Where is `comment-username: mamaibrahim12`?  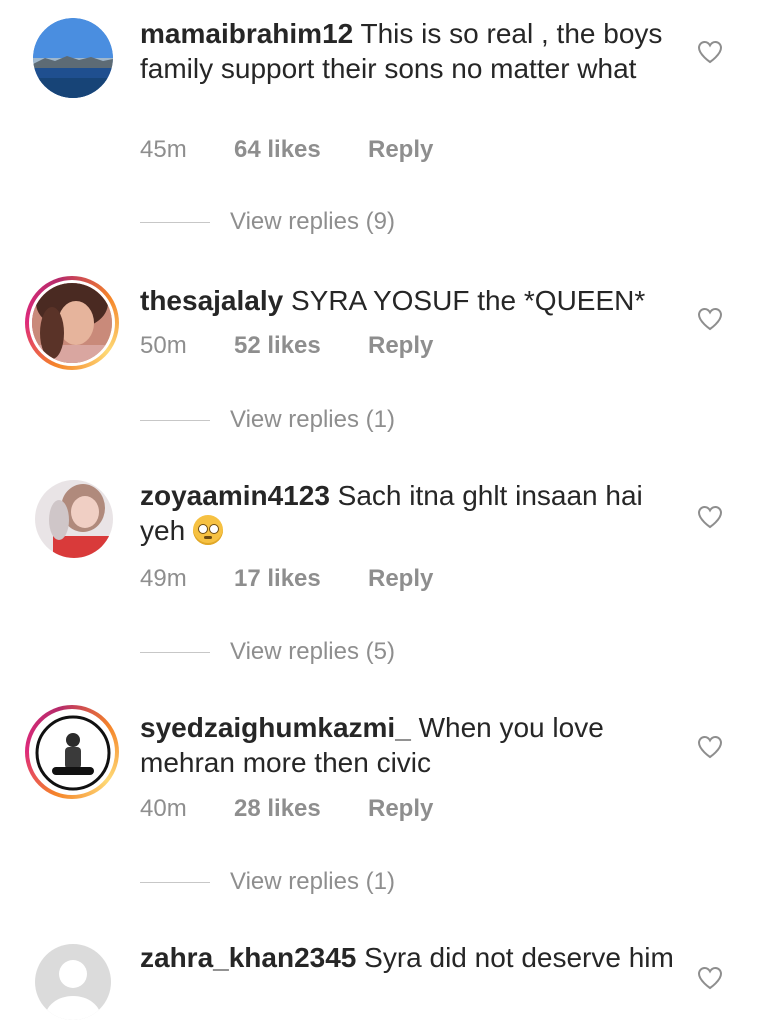
comment-username: mamaibrahim12 is located at coordinates (246, 33).